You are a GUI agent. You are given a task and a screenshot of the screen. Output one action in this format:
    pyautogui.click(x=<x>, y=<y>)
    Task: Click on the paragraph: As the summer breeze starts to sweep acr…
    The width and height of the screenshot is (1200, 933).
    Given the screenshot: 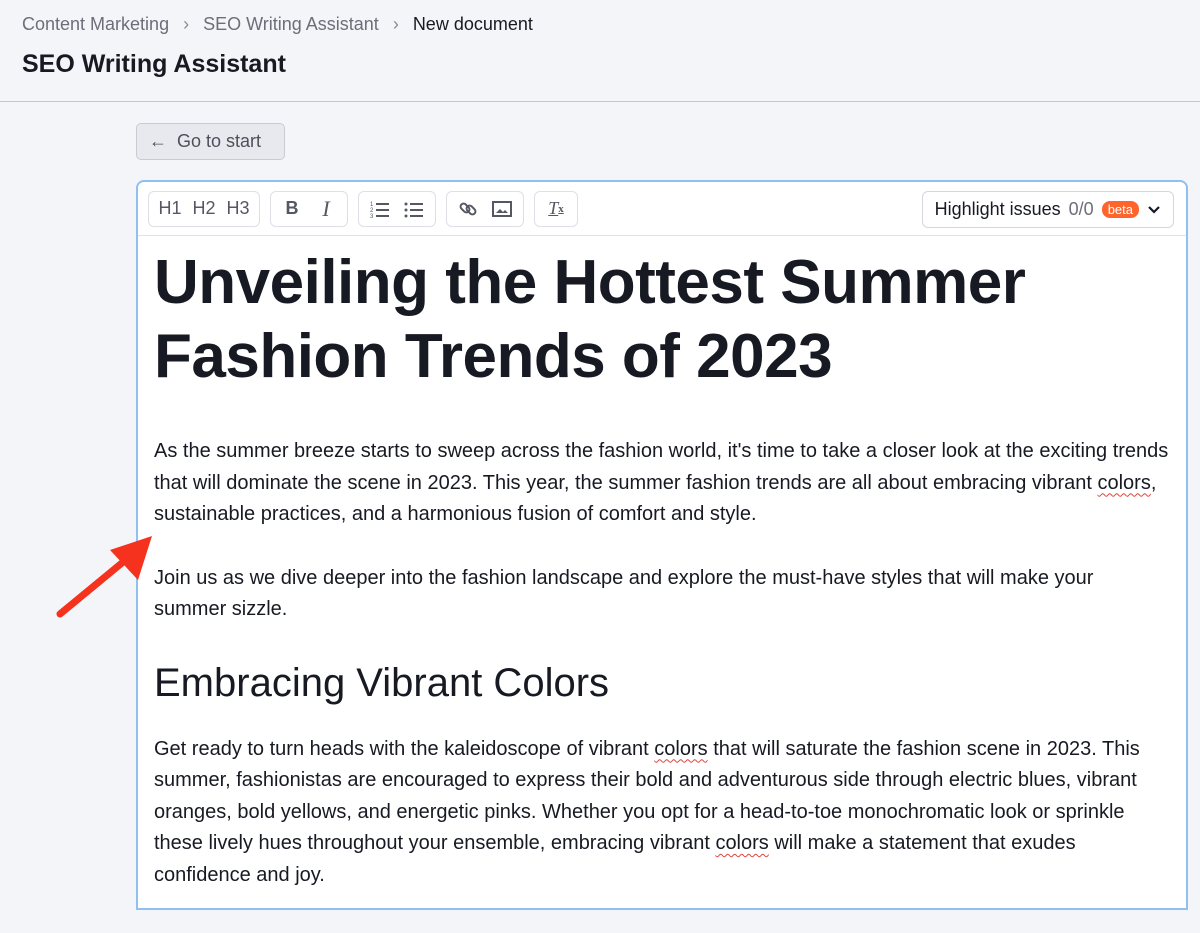 What is the action you would take?
    pyautogui.click(x=661, y=482)
    